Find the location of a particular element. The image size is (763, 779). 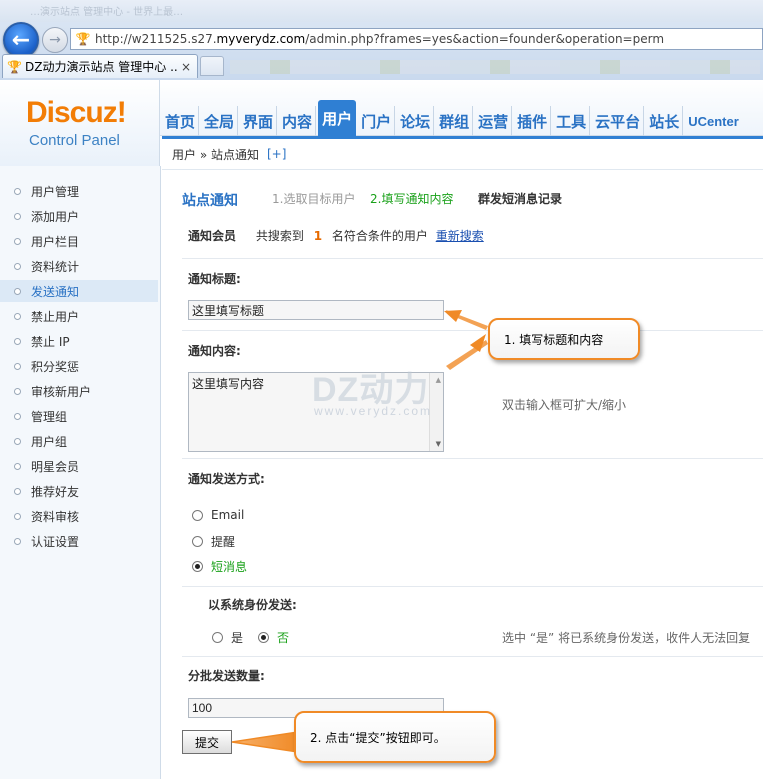

sidebar-item: 明星会员 is located at coordinates (79, 466).